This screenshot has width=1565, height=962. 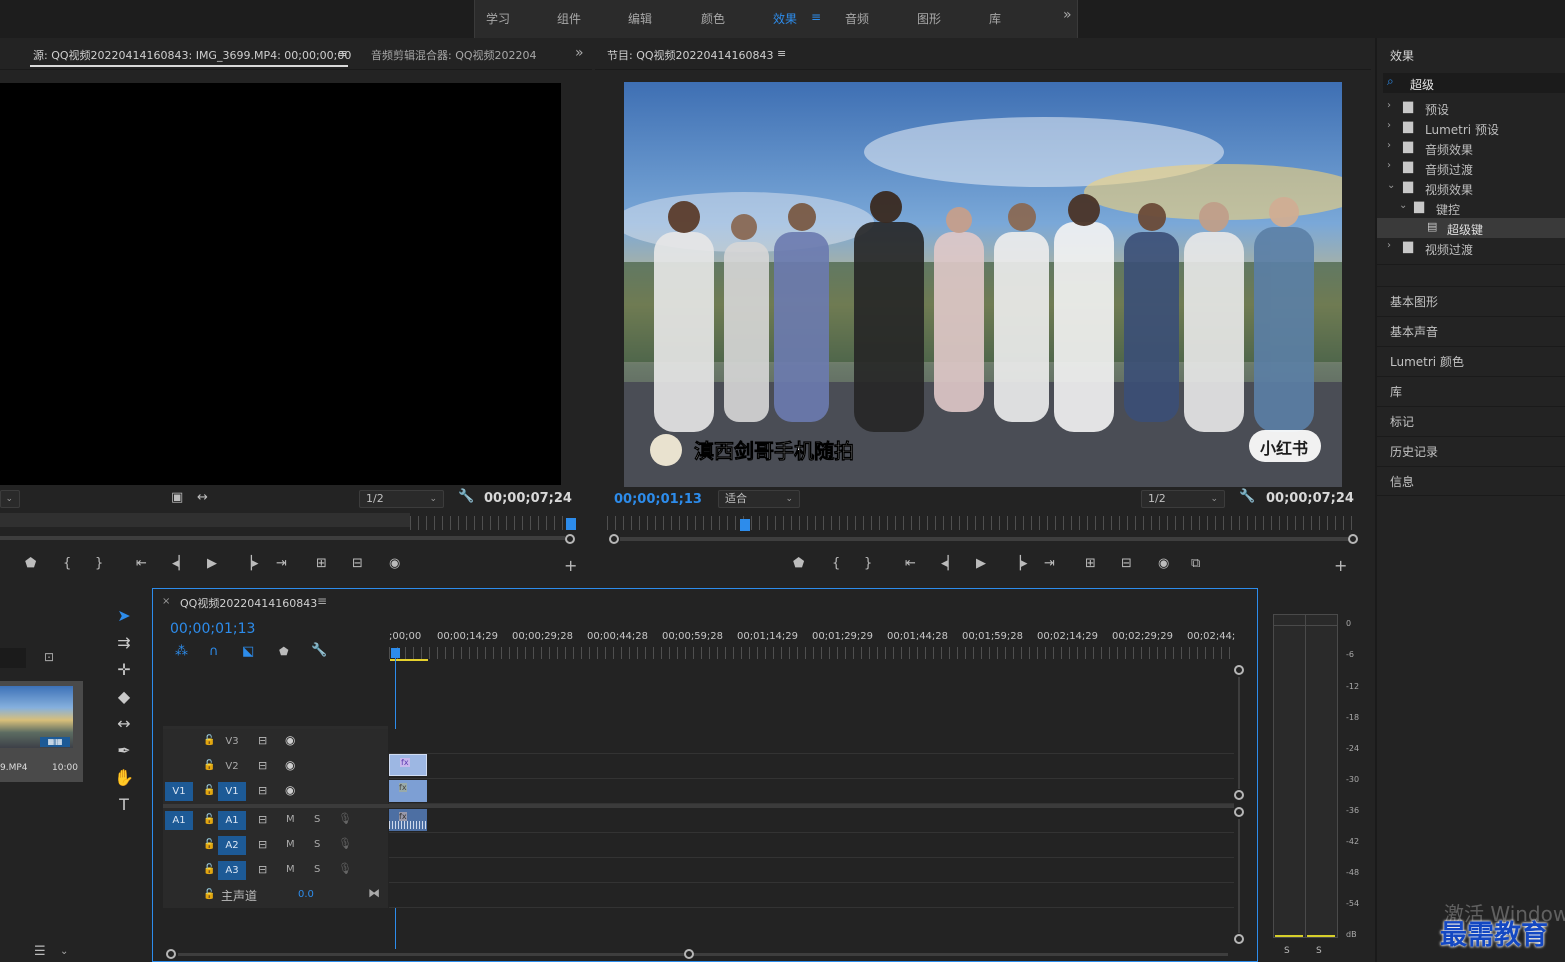 What do you see at coordinates (250, 563) in the screenshot?
I see `step-forward-icon: ▕▸` at bounding box center [250, 563].